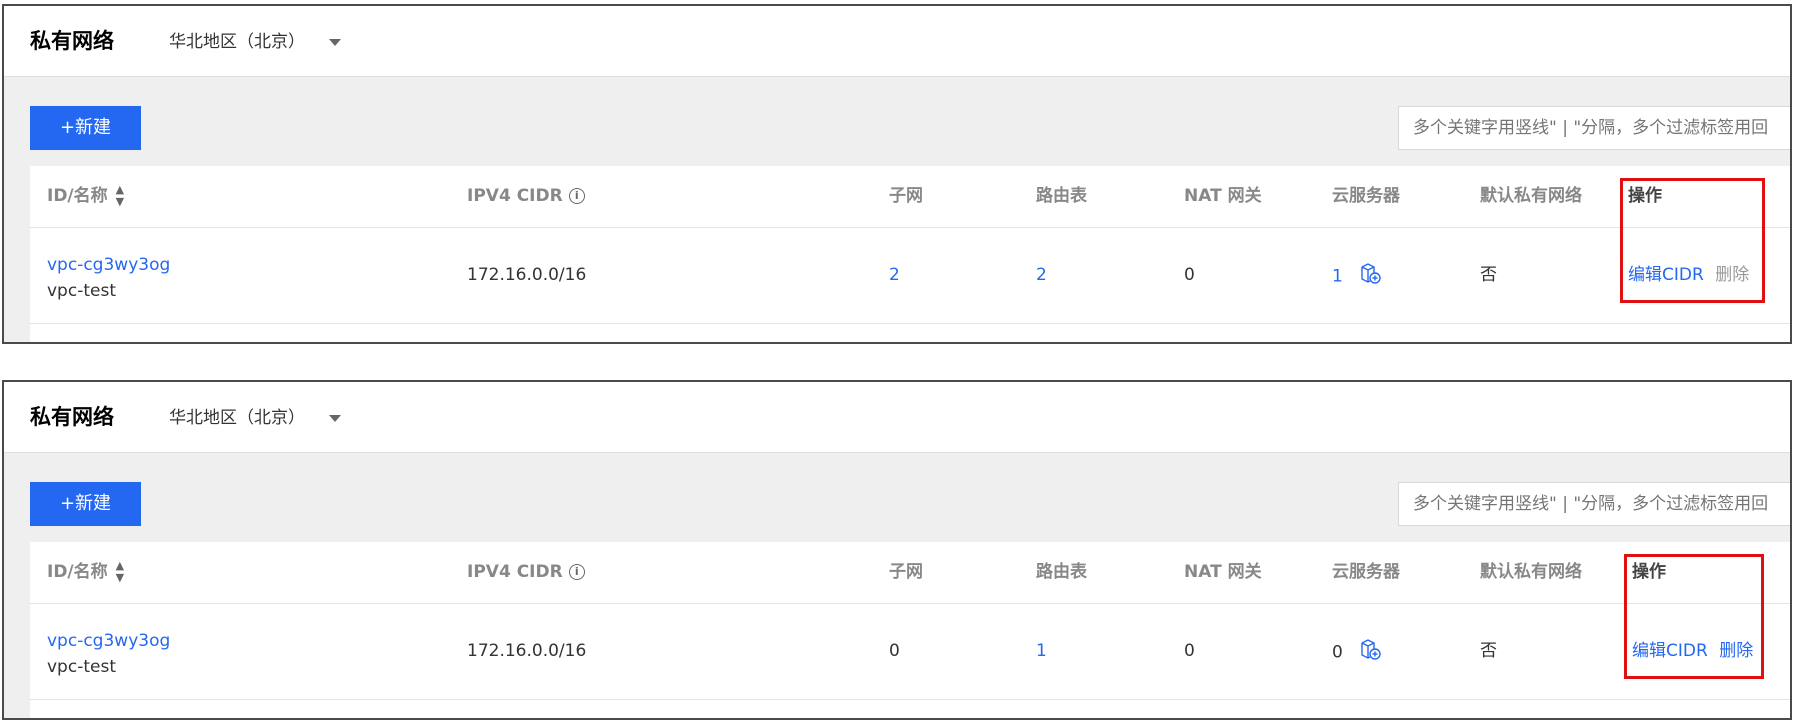 The height and width of the screenshot is (725, 1794). What do you see at coordinates (1041, 651) in the screenshot?
I see `route-table-count-link: 1` at bounding box center [1041, 651].